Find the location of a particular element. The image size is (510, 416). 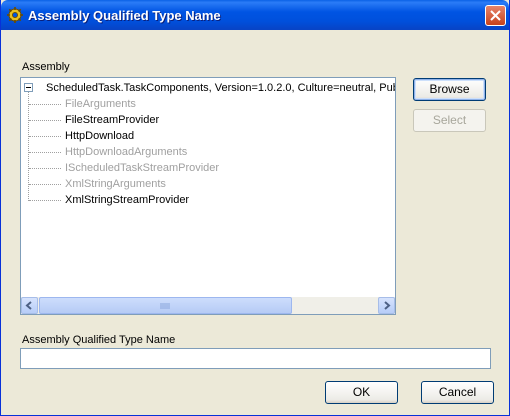

tree-node-file-stream-provider: FileStreamProvider is located at coordinates (112, 120).